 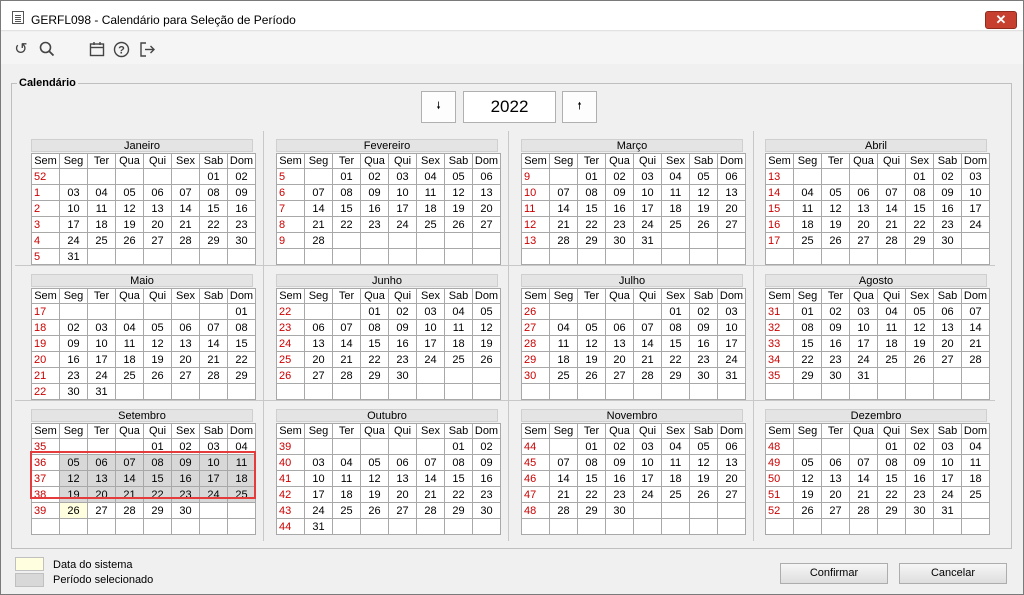 I want to click on week-number: 19, so click(x=45, y=343).